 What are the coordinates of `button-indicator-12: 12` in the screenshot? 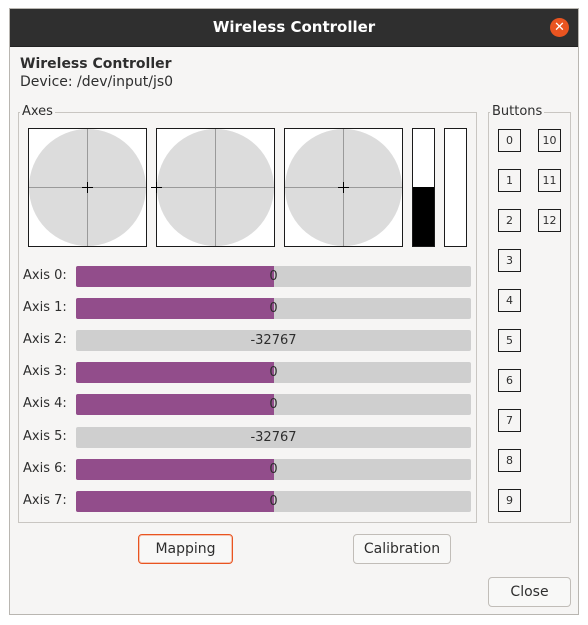 It's located at (549, 220).